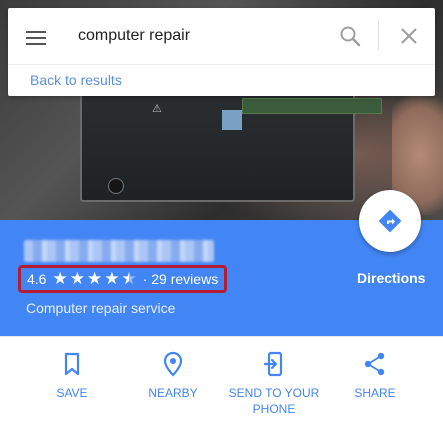 This screenshot has width=443, height=429. What do you see at coordinates (378, 35) in the screenshot?
I see `search-divider` at bounding box center [378, 35].